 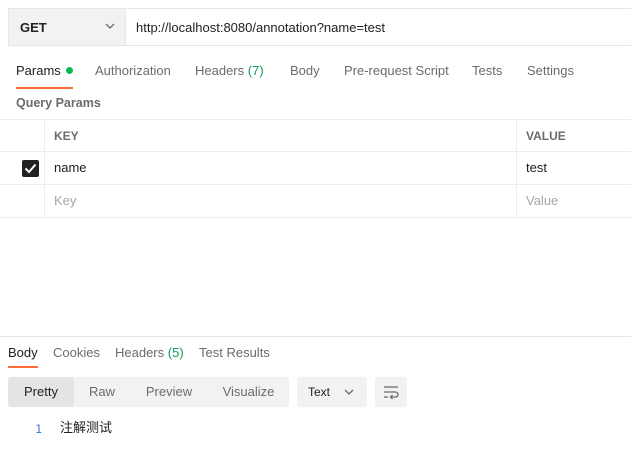 What do you see at coordinates (33, 27) in the screenshot?
I see `method-label: GET` at bounding box center [33, 27].